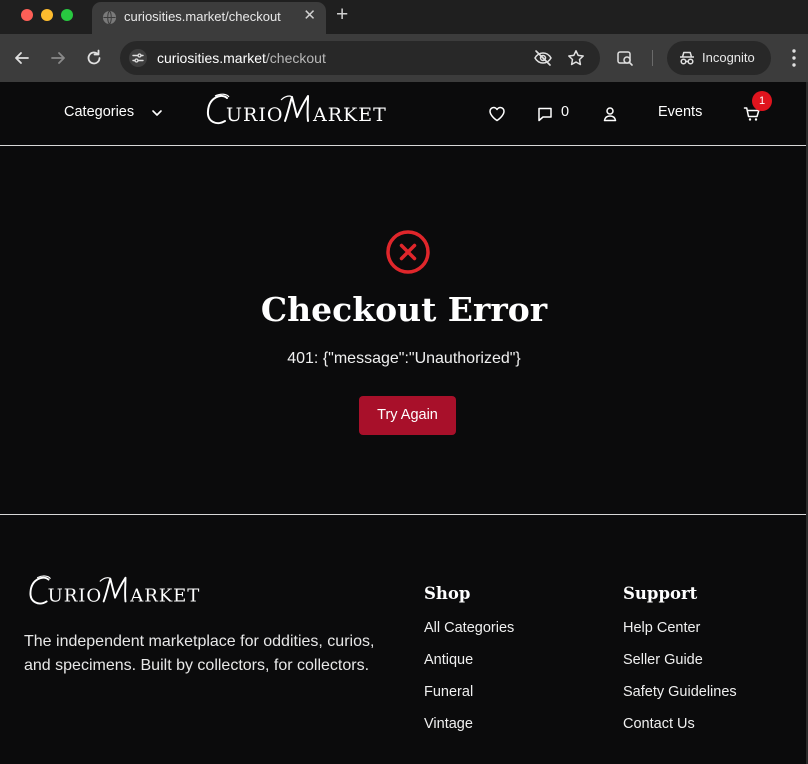 The width and height of the screenshot is (808, 764). Describe the element at coordinates (497, 114) in the screenshot. I see `heart-icon` at that location.